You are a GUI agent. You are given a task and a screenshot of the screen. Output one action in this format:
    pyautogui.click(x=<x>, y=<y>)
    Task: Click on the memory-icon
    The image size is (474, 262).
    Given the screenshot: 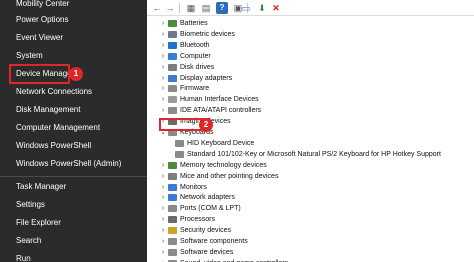 What is the action you would take?
    pyautogui.click(x=172, y=165)
    